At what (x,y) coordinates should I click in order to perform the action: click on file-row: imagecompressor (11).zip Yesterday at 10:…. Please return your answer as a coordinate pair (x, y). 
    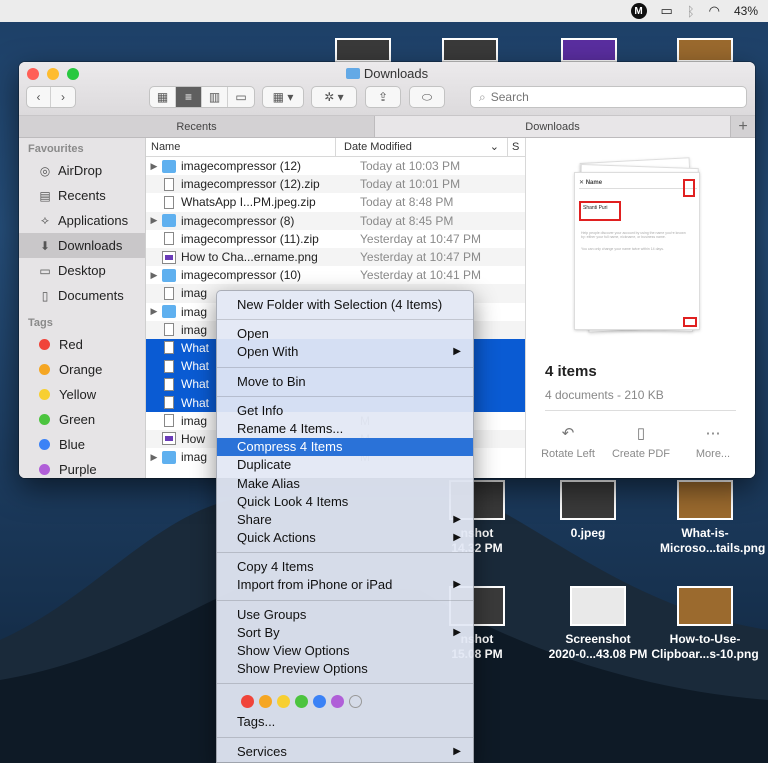
    Looking at the image, I should click on (335, 239).